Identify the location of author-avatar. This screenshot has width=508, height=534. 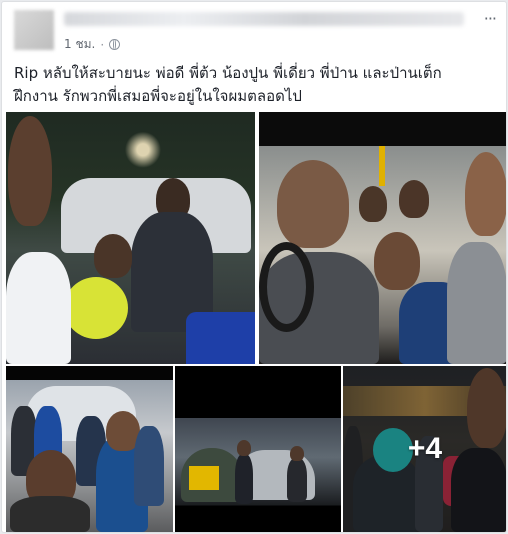
(34, 30).